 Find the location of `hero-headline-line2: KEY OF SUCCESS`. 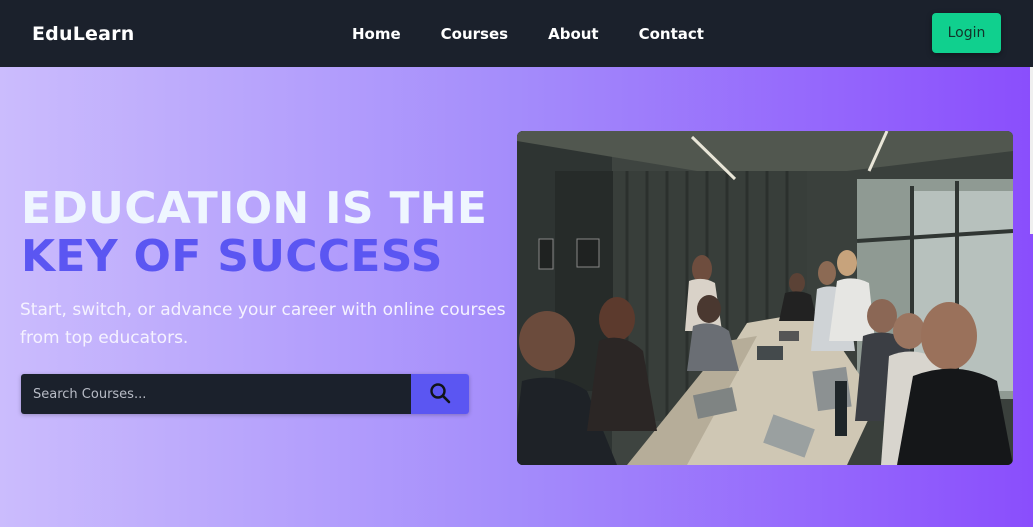

hero-headline-line2: KEY OF SUCCESS is located at coordinates (232, 256).